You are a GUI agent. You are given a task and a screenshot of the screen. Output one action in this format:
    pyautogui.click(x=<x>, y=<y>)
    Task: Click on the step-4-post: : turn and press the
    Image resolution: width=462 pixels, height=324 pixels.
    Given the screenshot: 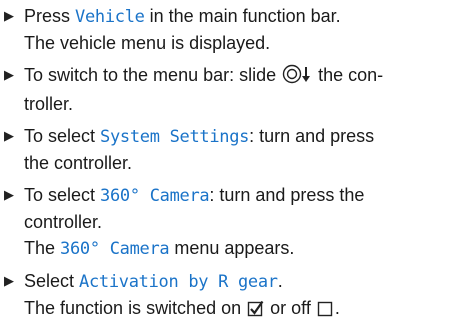 What is the action you would take?
    pyautogui.click(x=287, y=195)
    